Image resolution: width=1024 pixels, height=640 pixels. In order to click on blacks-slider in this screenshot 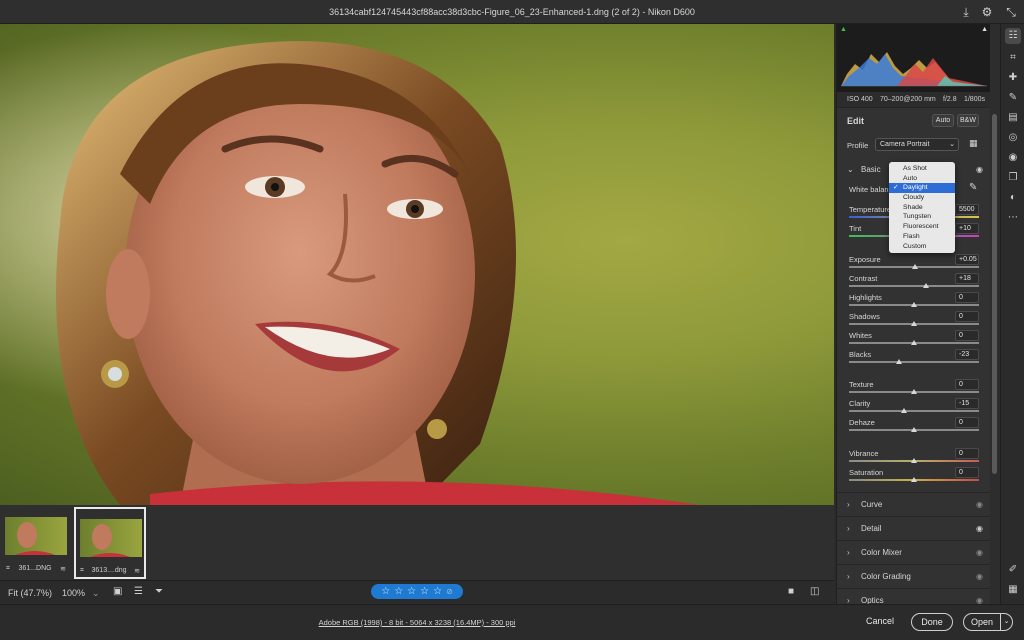, I will do `click(914, 362)`.